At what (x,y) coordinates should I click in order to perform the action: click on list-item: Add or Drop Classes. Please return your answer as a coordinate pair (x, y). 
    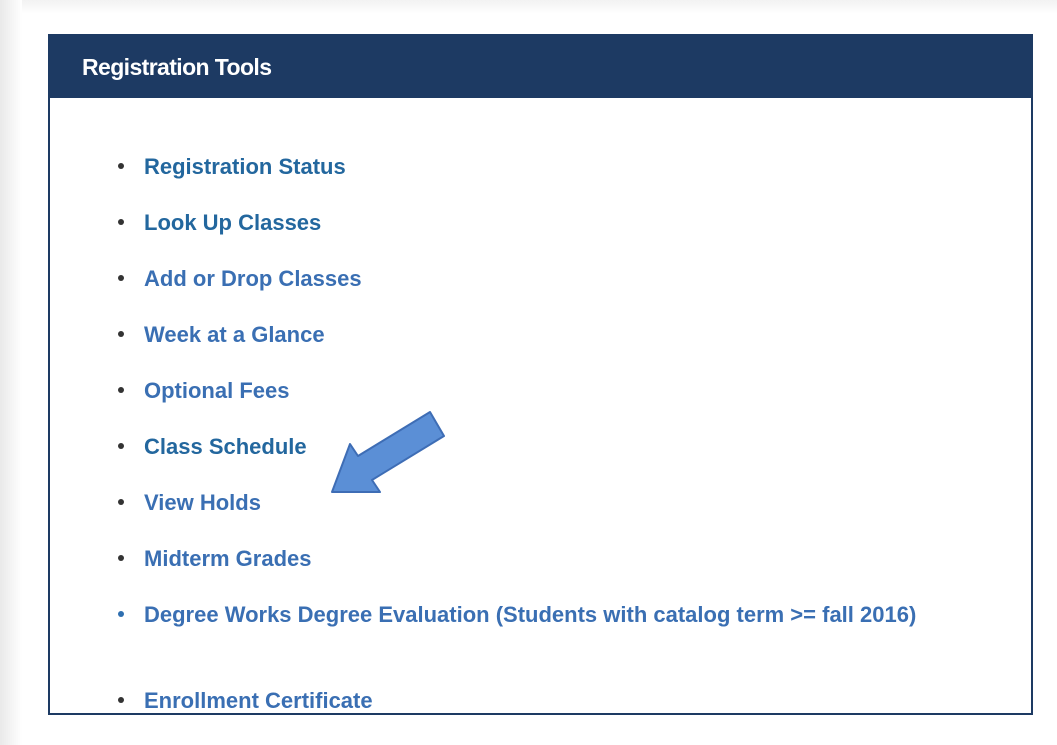
    Looking at the image, I should click on (540, 279).